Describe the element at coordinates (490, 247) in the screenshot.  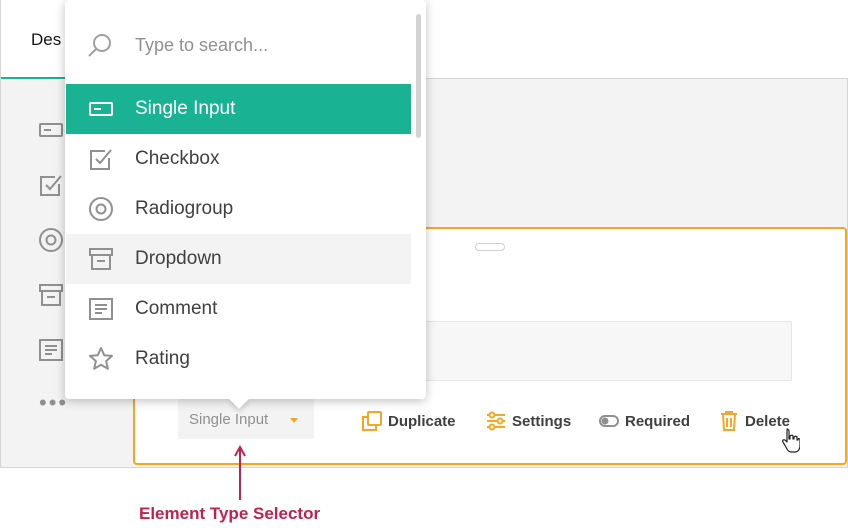
I see `drag-handle` at that location.